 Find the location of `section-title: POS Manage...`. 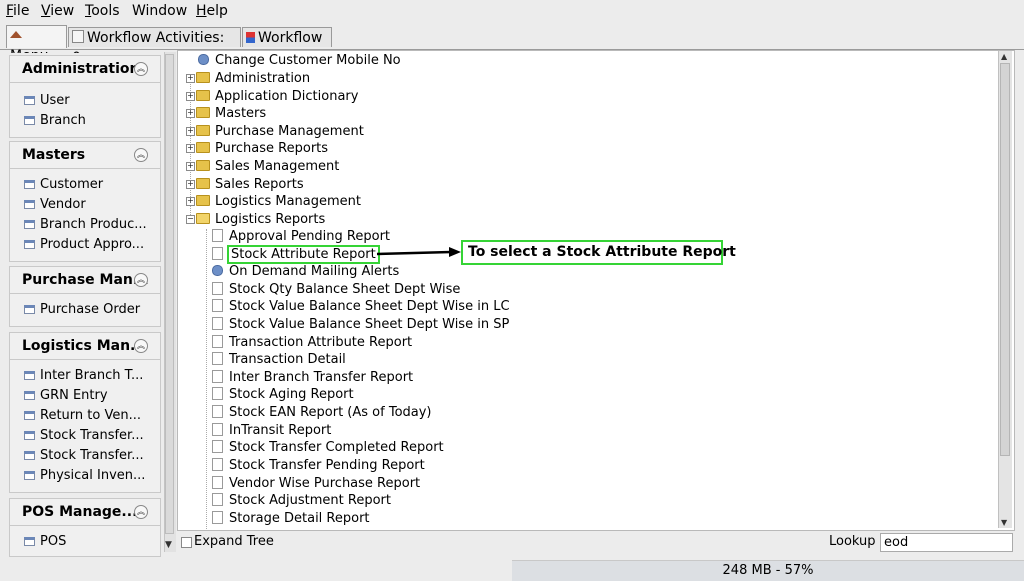

section-title: POS Manage... is located at coordinates (80, 512).